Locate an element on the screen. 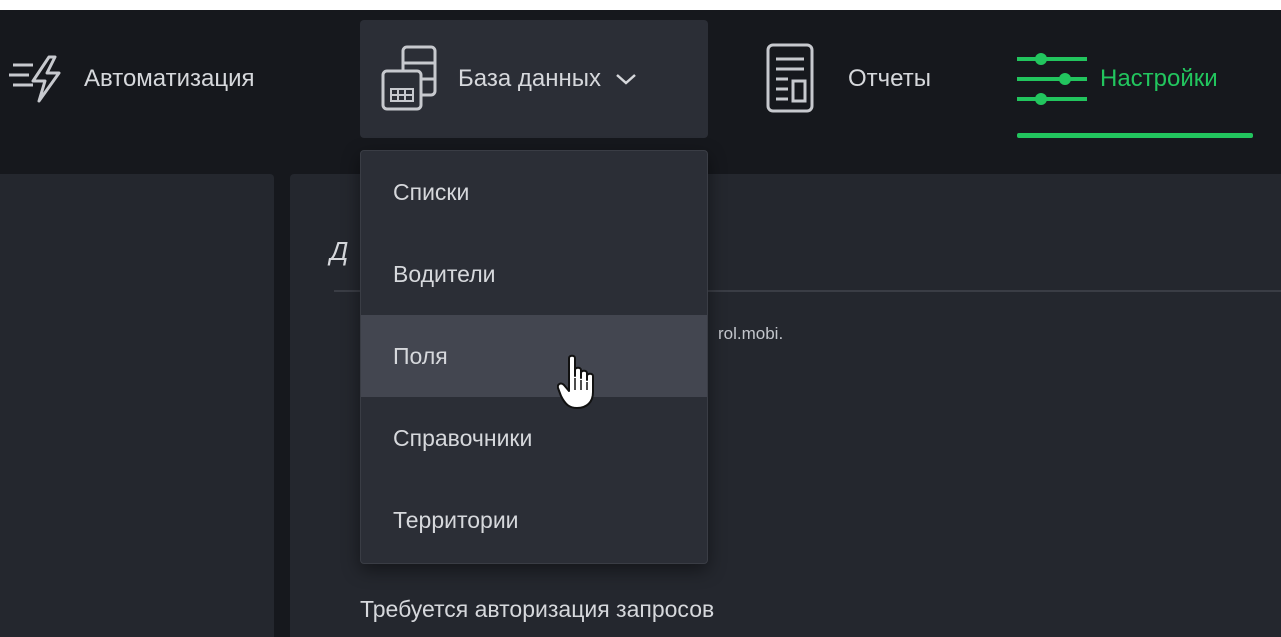 The image size is (1281, 637). nav-settings: Настройки is located at coordinates (1146, 79).